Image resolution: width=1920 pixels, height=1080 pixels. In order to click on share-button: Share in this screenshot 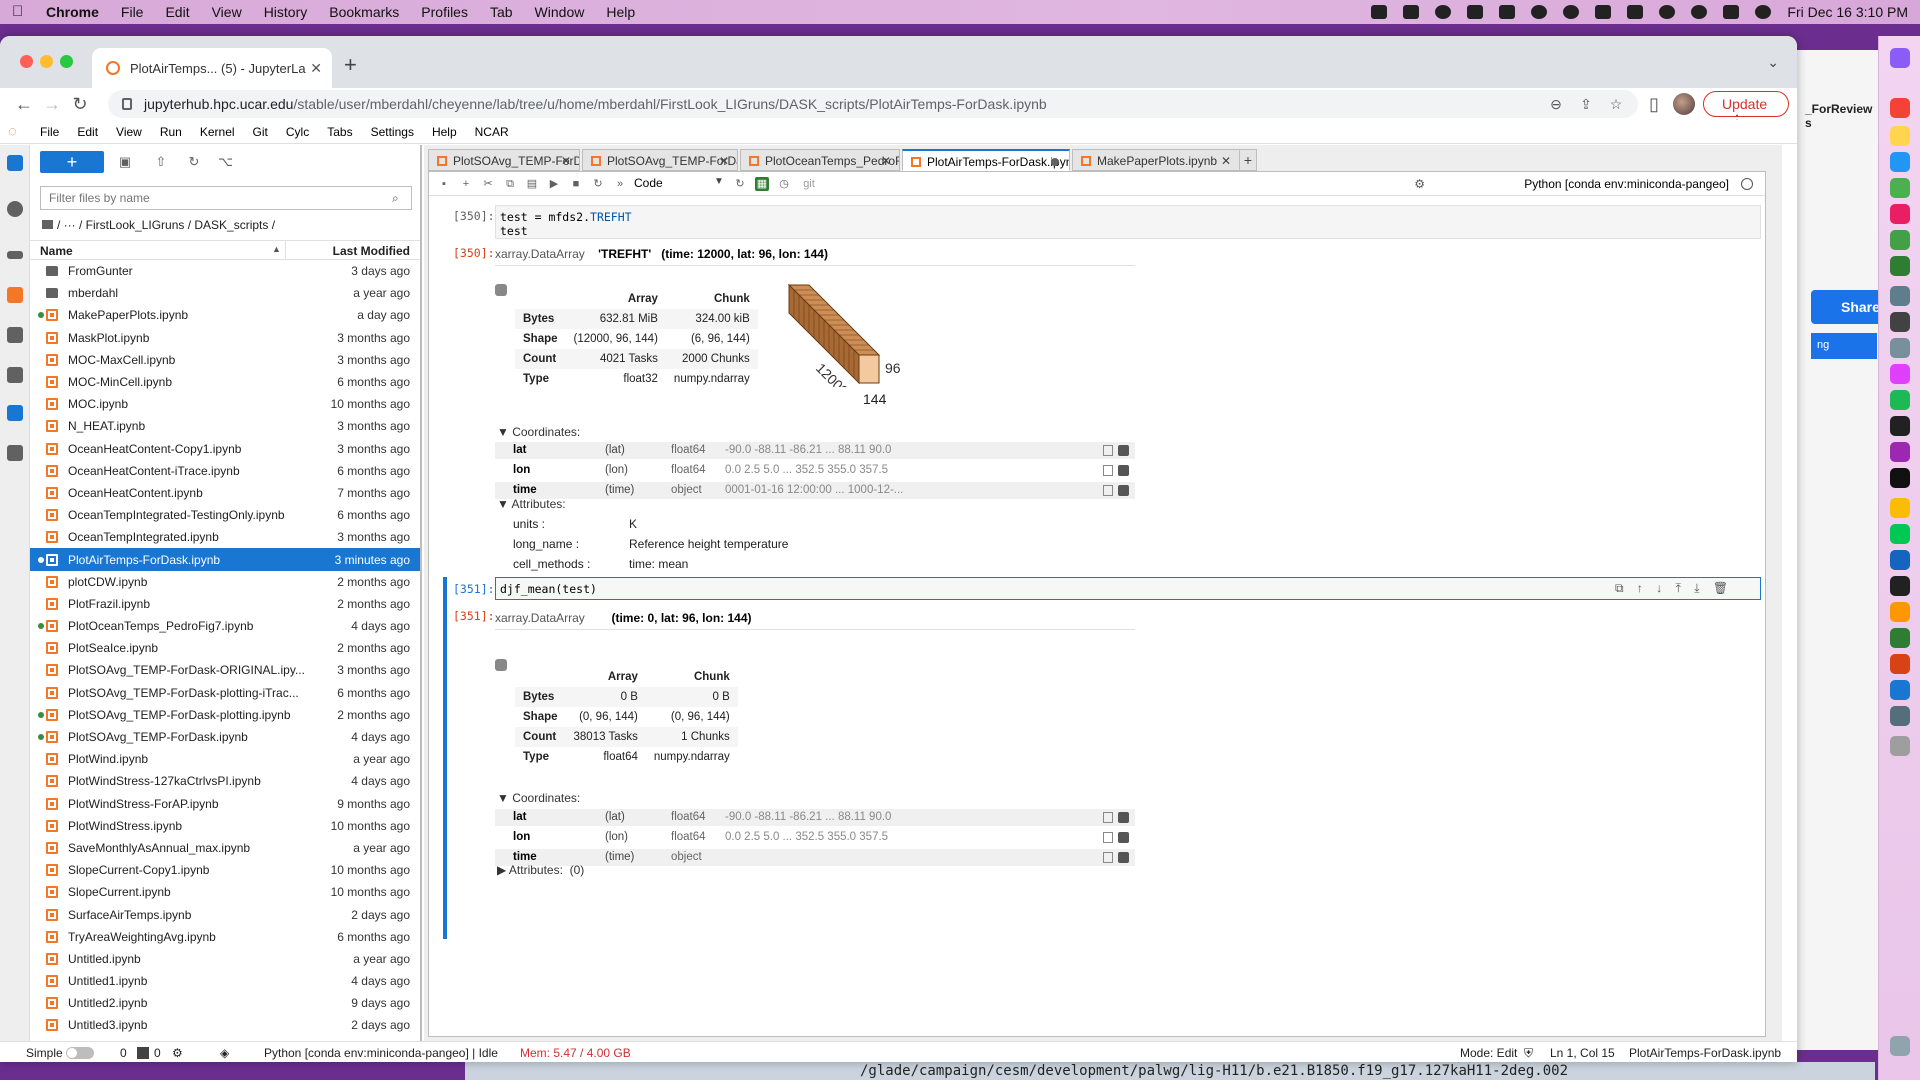, I will do `click(1846, 307)`.